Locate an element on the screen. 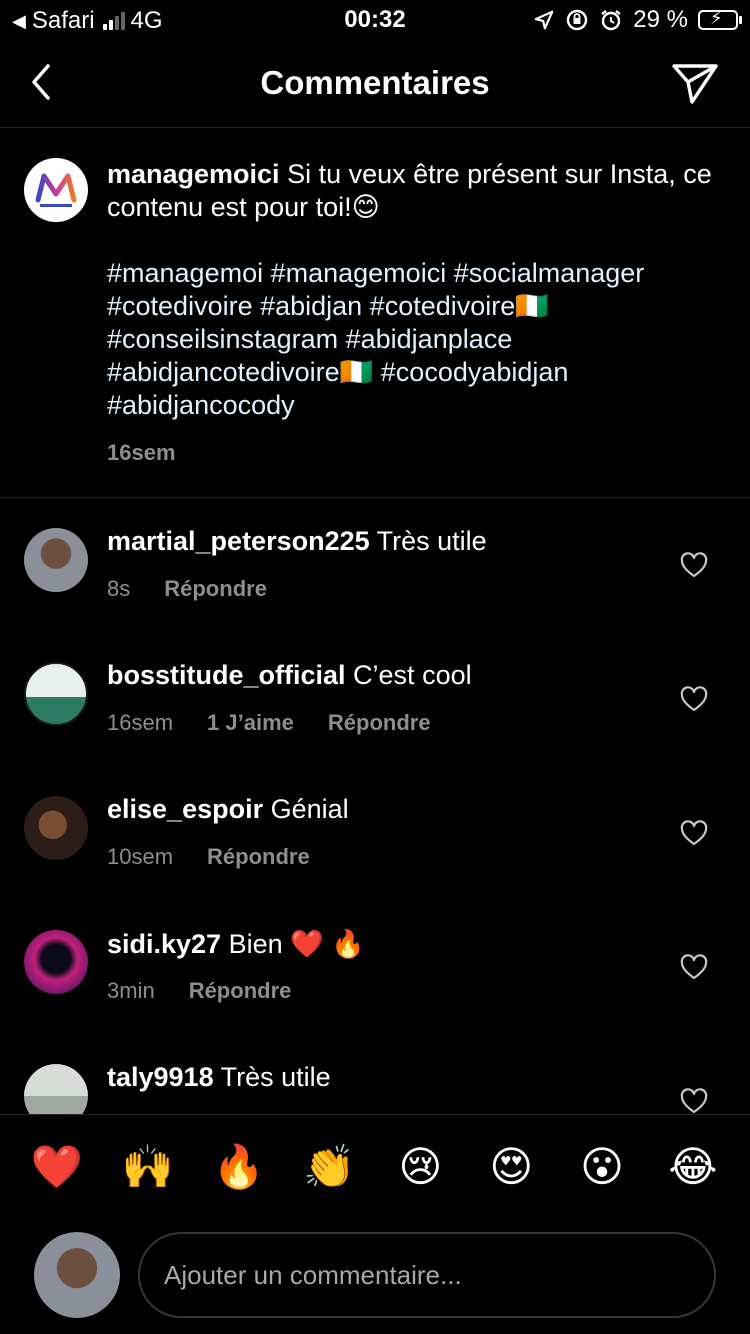 This screenshot has width=750, height=1334. hashtag-line: #managemoi #managemoici #socialmanager is located at coordinates (417, 273).